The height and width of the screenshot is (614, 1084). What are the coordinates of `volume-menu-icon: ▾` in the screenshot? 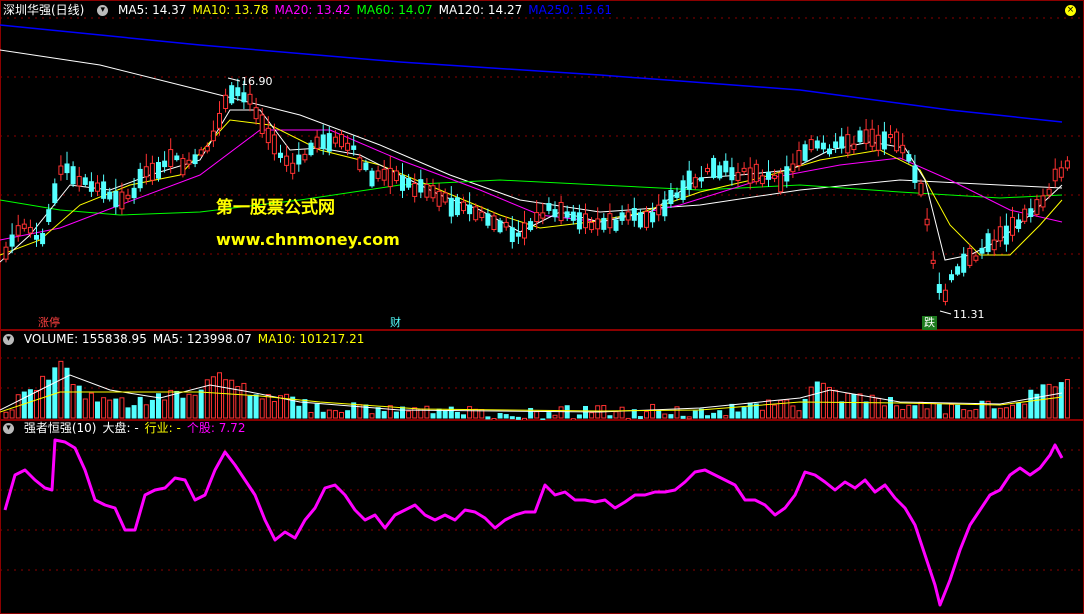 It's located at (8, 339).